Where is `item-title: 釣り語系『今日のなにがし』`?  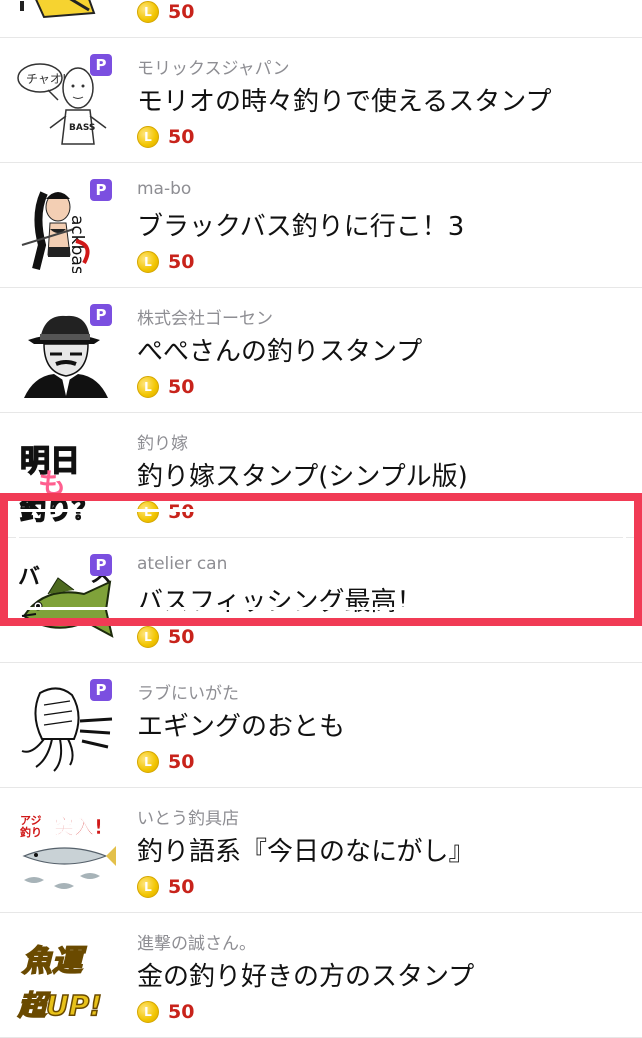
item-title: 釣り語系『今日のなにがし』 is located at coordinates (306, 852).